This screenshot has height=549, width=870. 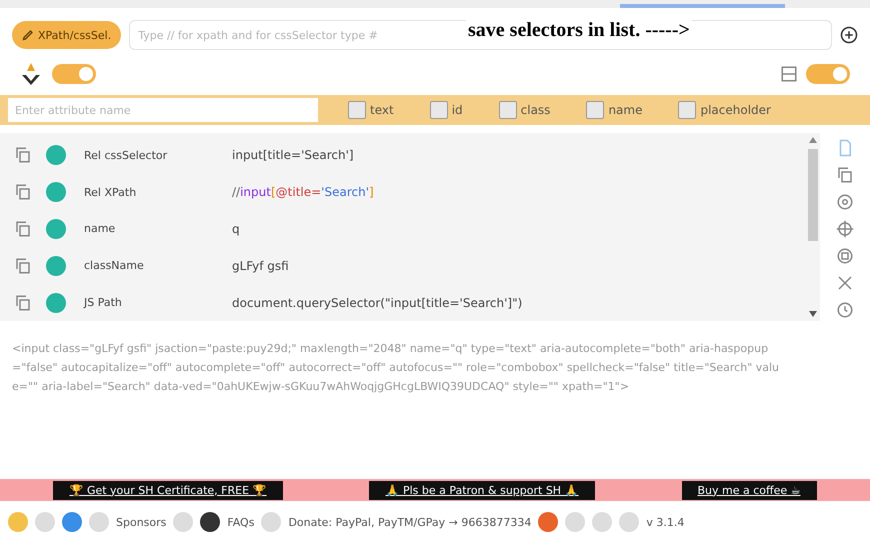 I want to click on selector-name: Rel cssSelector, so click(x=126, y=155).